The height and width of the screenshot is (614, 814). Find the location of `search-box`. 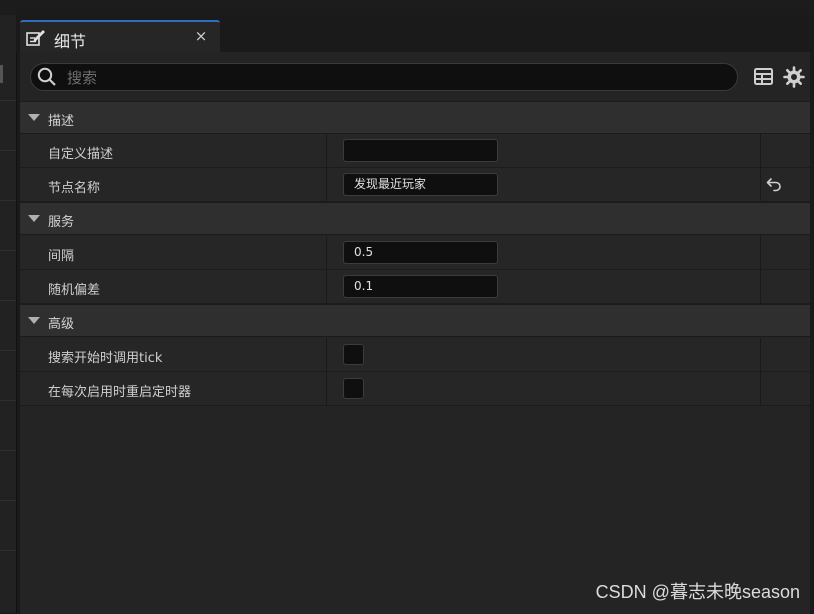

search-box is located at coordinates (384, 77).